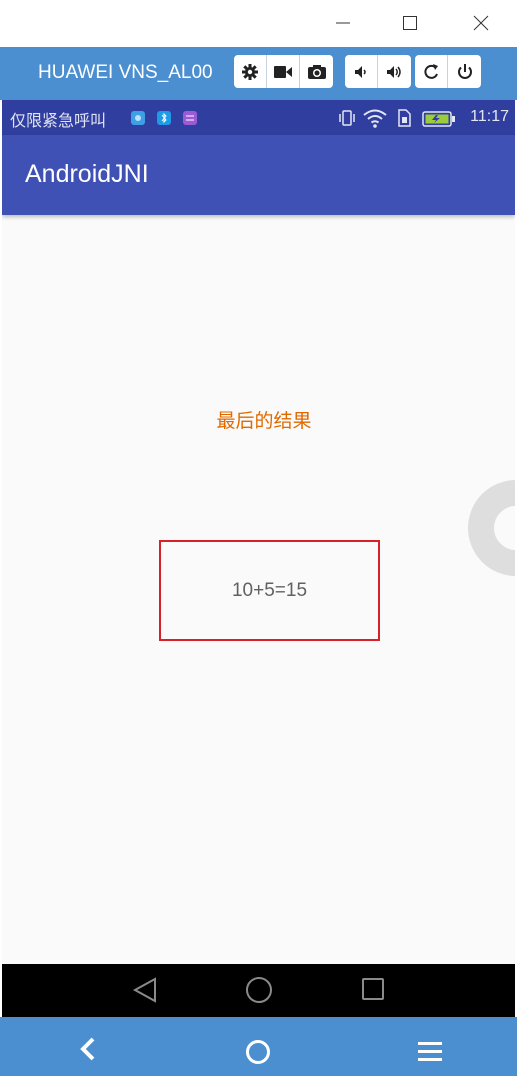 The image size is (517, 1076). I want to click on app-icon, so click(138, 120).